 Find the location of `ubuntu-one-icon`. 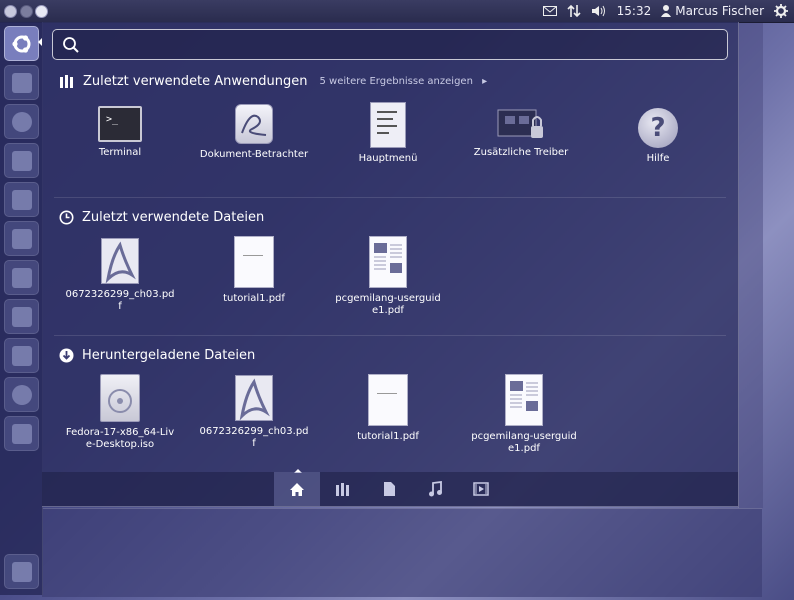

ubuntu-one-icon is located at coordinates (21, 316).